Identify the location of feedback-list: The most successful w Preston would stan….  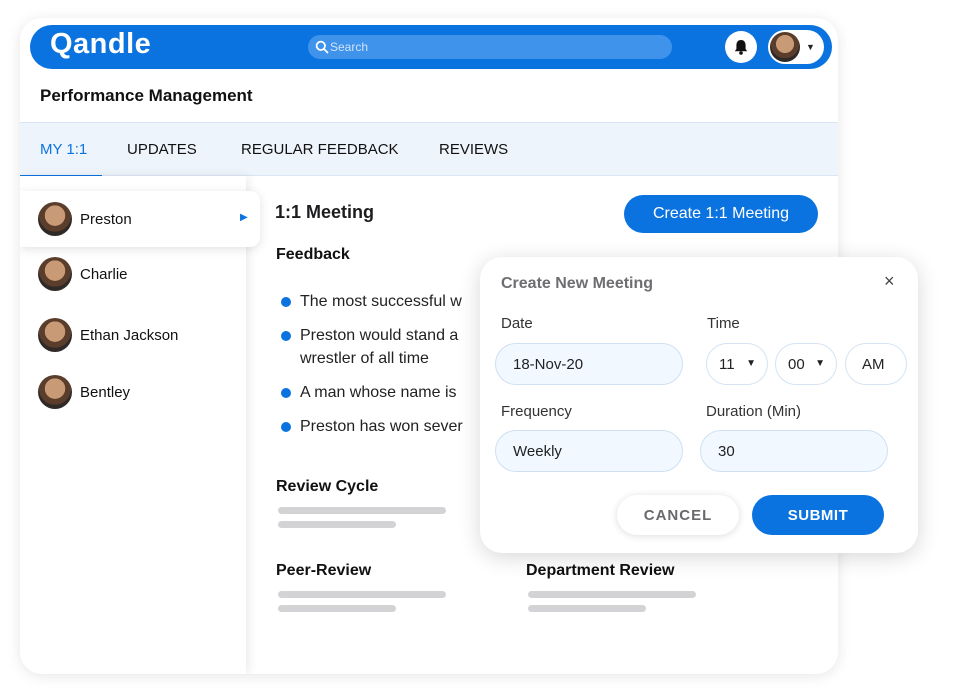
(383, 364).